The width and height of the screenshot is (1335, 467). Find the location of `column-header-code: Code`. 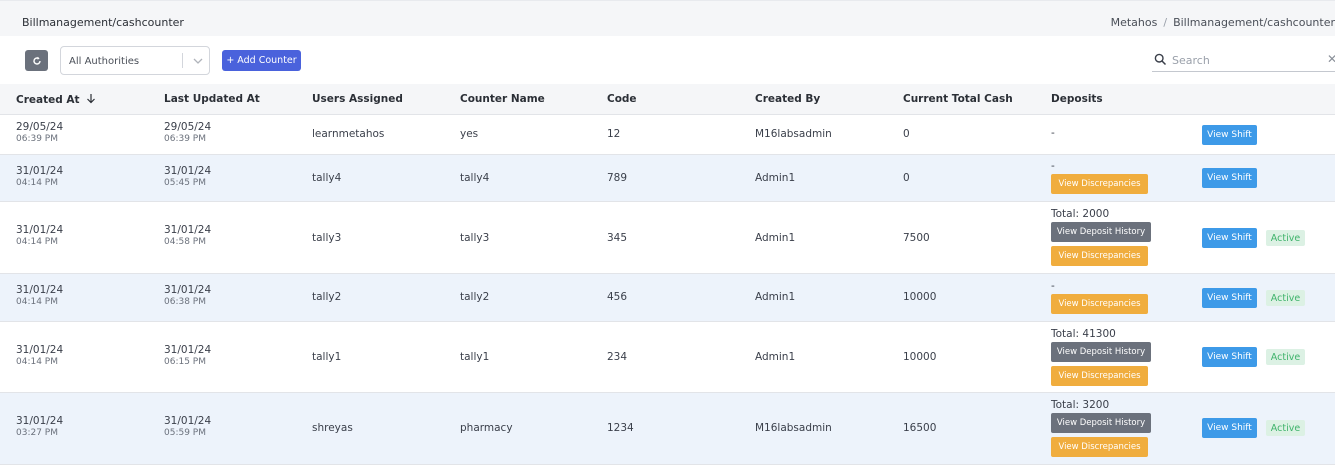

column-header-code: Code is located at coordinates (622, 99).